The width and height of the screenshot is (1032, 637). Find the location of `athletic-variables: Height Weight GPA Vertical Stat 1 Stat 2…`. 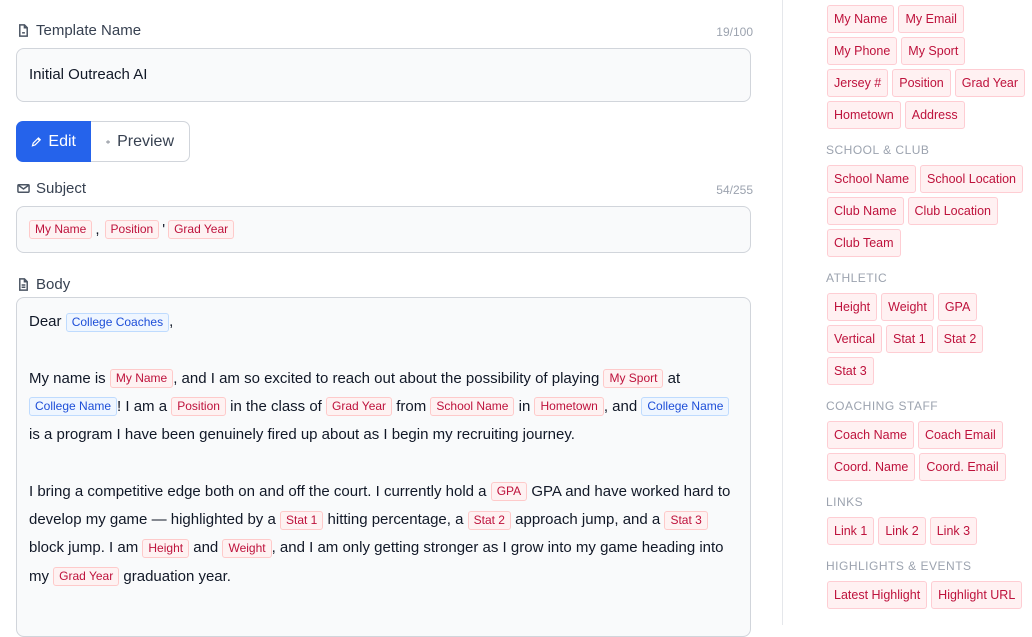

athletic-variables: Height Weight GPA Vertical Stat 1 Stat 2… is located at coordinates (917, 339).